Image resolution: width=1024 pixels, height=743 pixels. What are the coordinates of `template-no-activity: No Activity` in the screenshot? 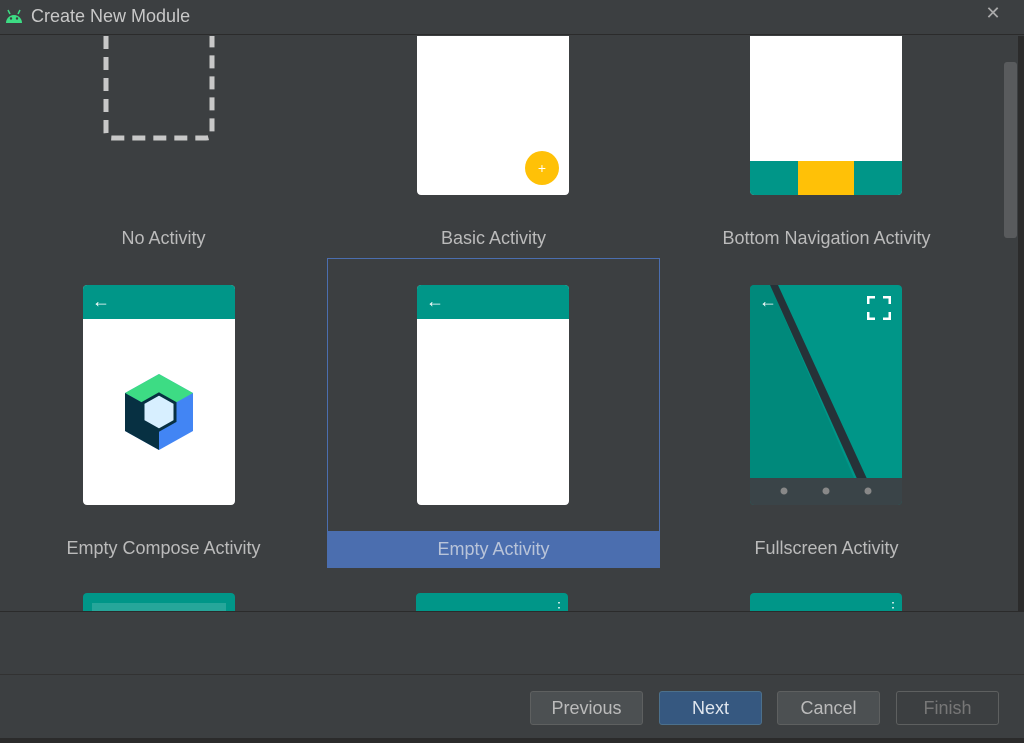 It's located at (163, 147).